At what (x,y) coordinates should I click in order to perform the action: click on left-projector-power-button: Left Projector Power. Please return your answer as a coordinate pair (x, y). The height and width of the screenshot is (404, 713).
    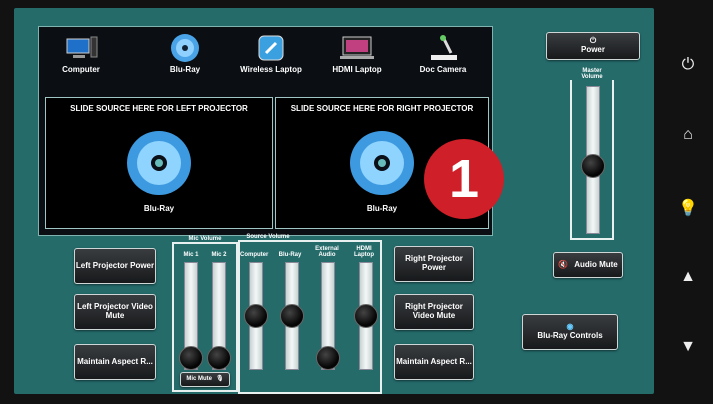
    Looking at the image, I should click on (115, 266).